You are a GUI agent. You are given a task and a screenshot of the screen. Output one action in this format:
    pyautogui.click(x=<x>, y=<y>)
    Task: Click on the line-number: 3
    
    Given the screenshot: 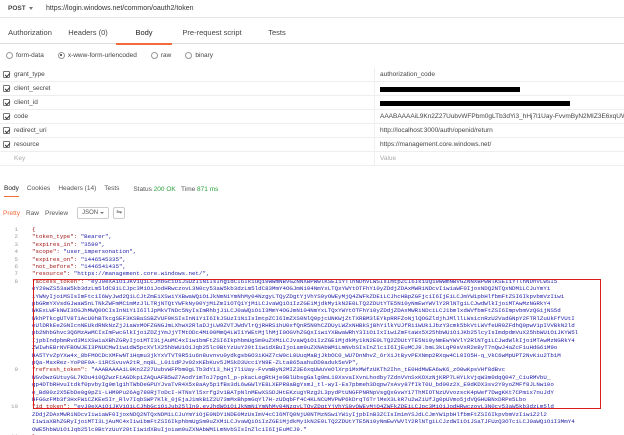 What is the action you would take?
    pyautogui.click(x=16, y=244)
    